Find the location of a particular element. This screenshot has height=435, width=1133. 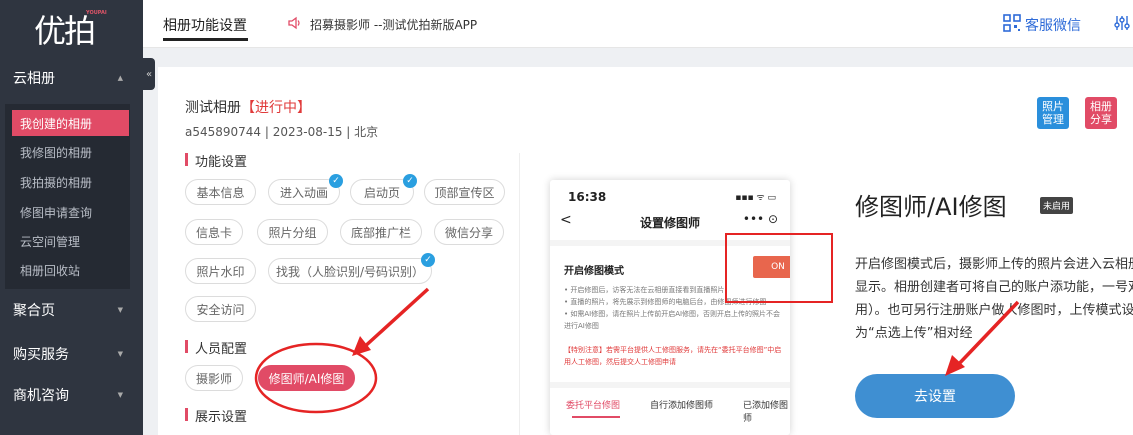

chip-basic-info: 基本信息 is located at coordinates (220, 192).